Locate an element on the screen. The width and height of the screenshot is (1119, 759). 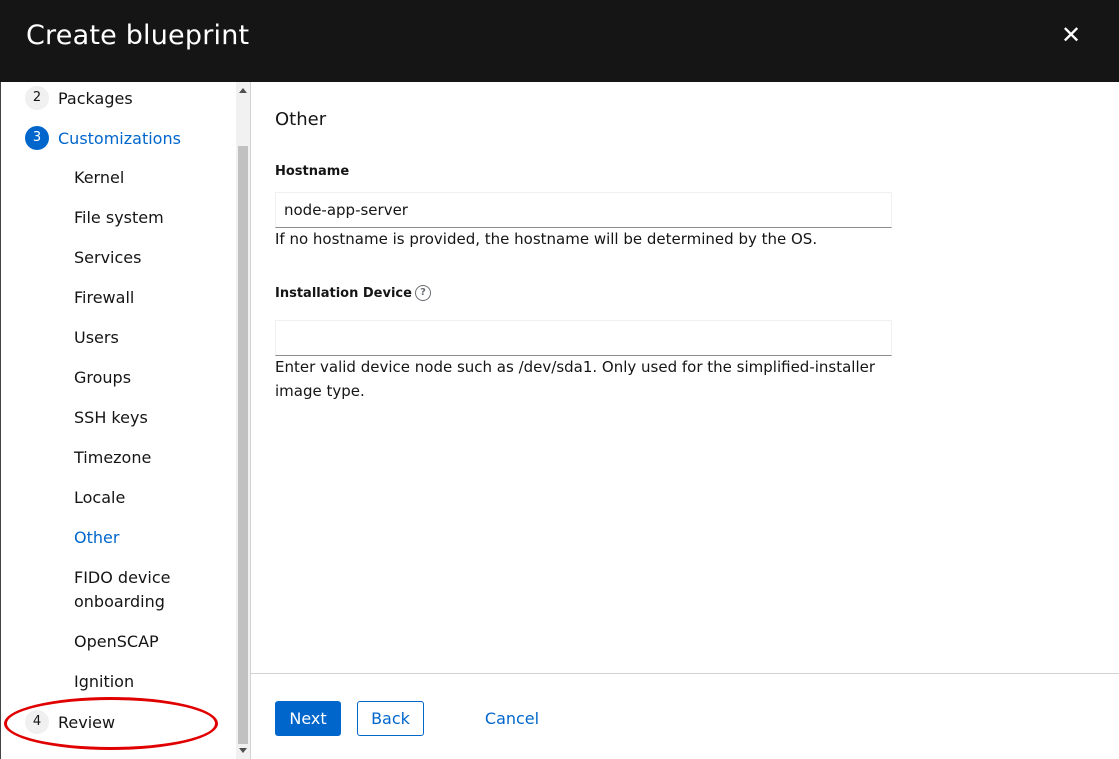
close-icon: ✕ is located at coordinates (1071, 37).